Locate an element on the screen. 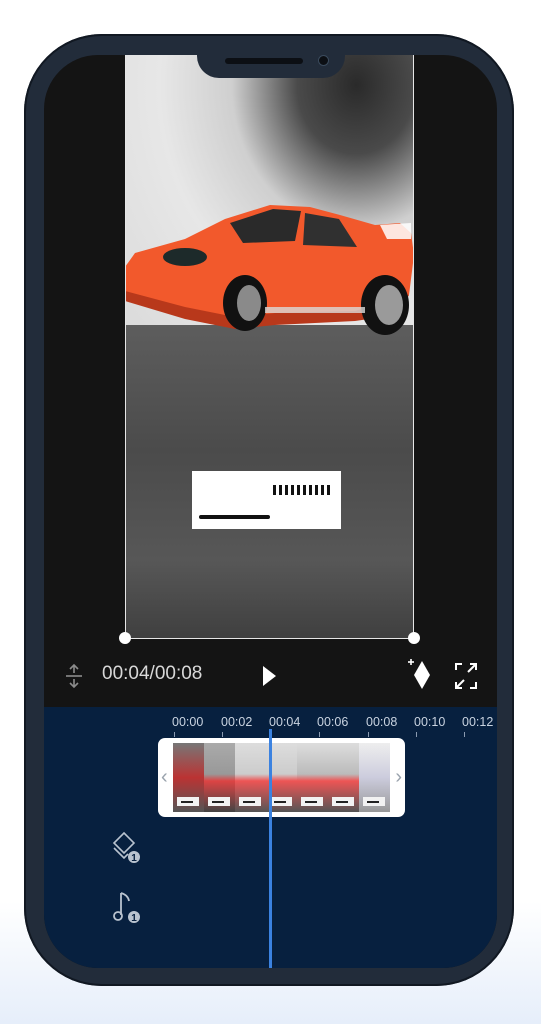 Image resolution: width=541 pixels, height=1024 pixels. layers-icon: 1 is located at coordinates (126, 847).